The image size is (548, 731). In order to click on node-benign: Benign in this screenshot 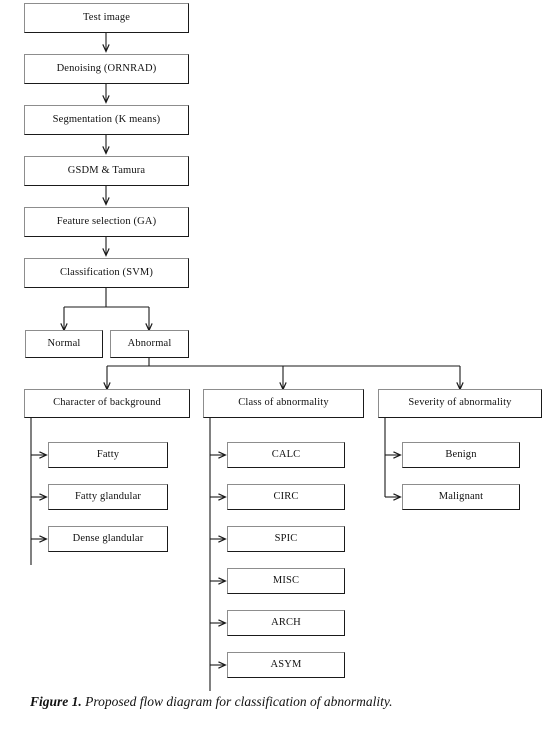, I will do `click(461, 455)`.